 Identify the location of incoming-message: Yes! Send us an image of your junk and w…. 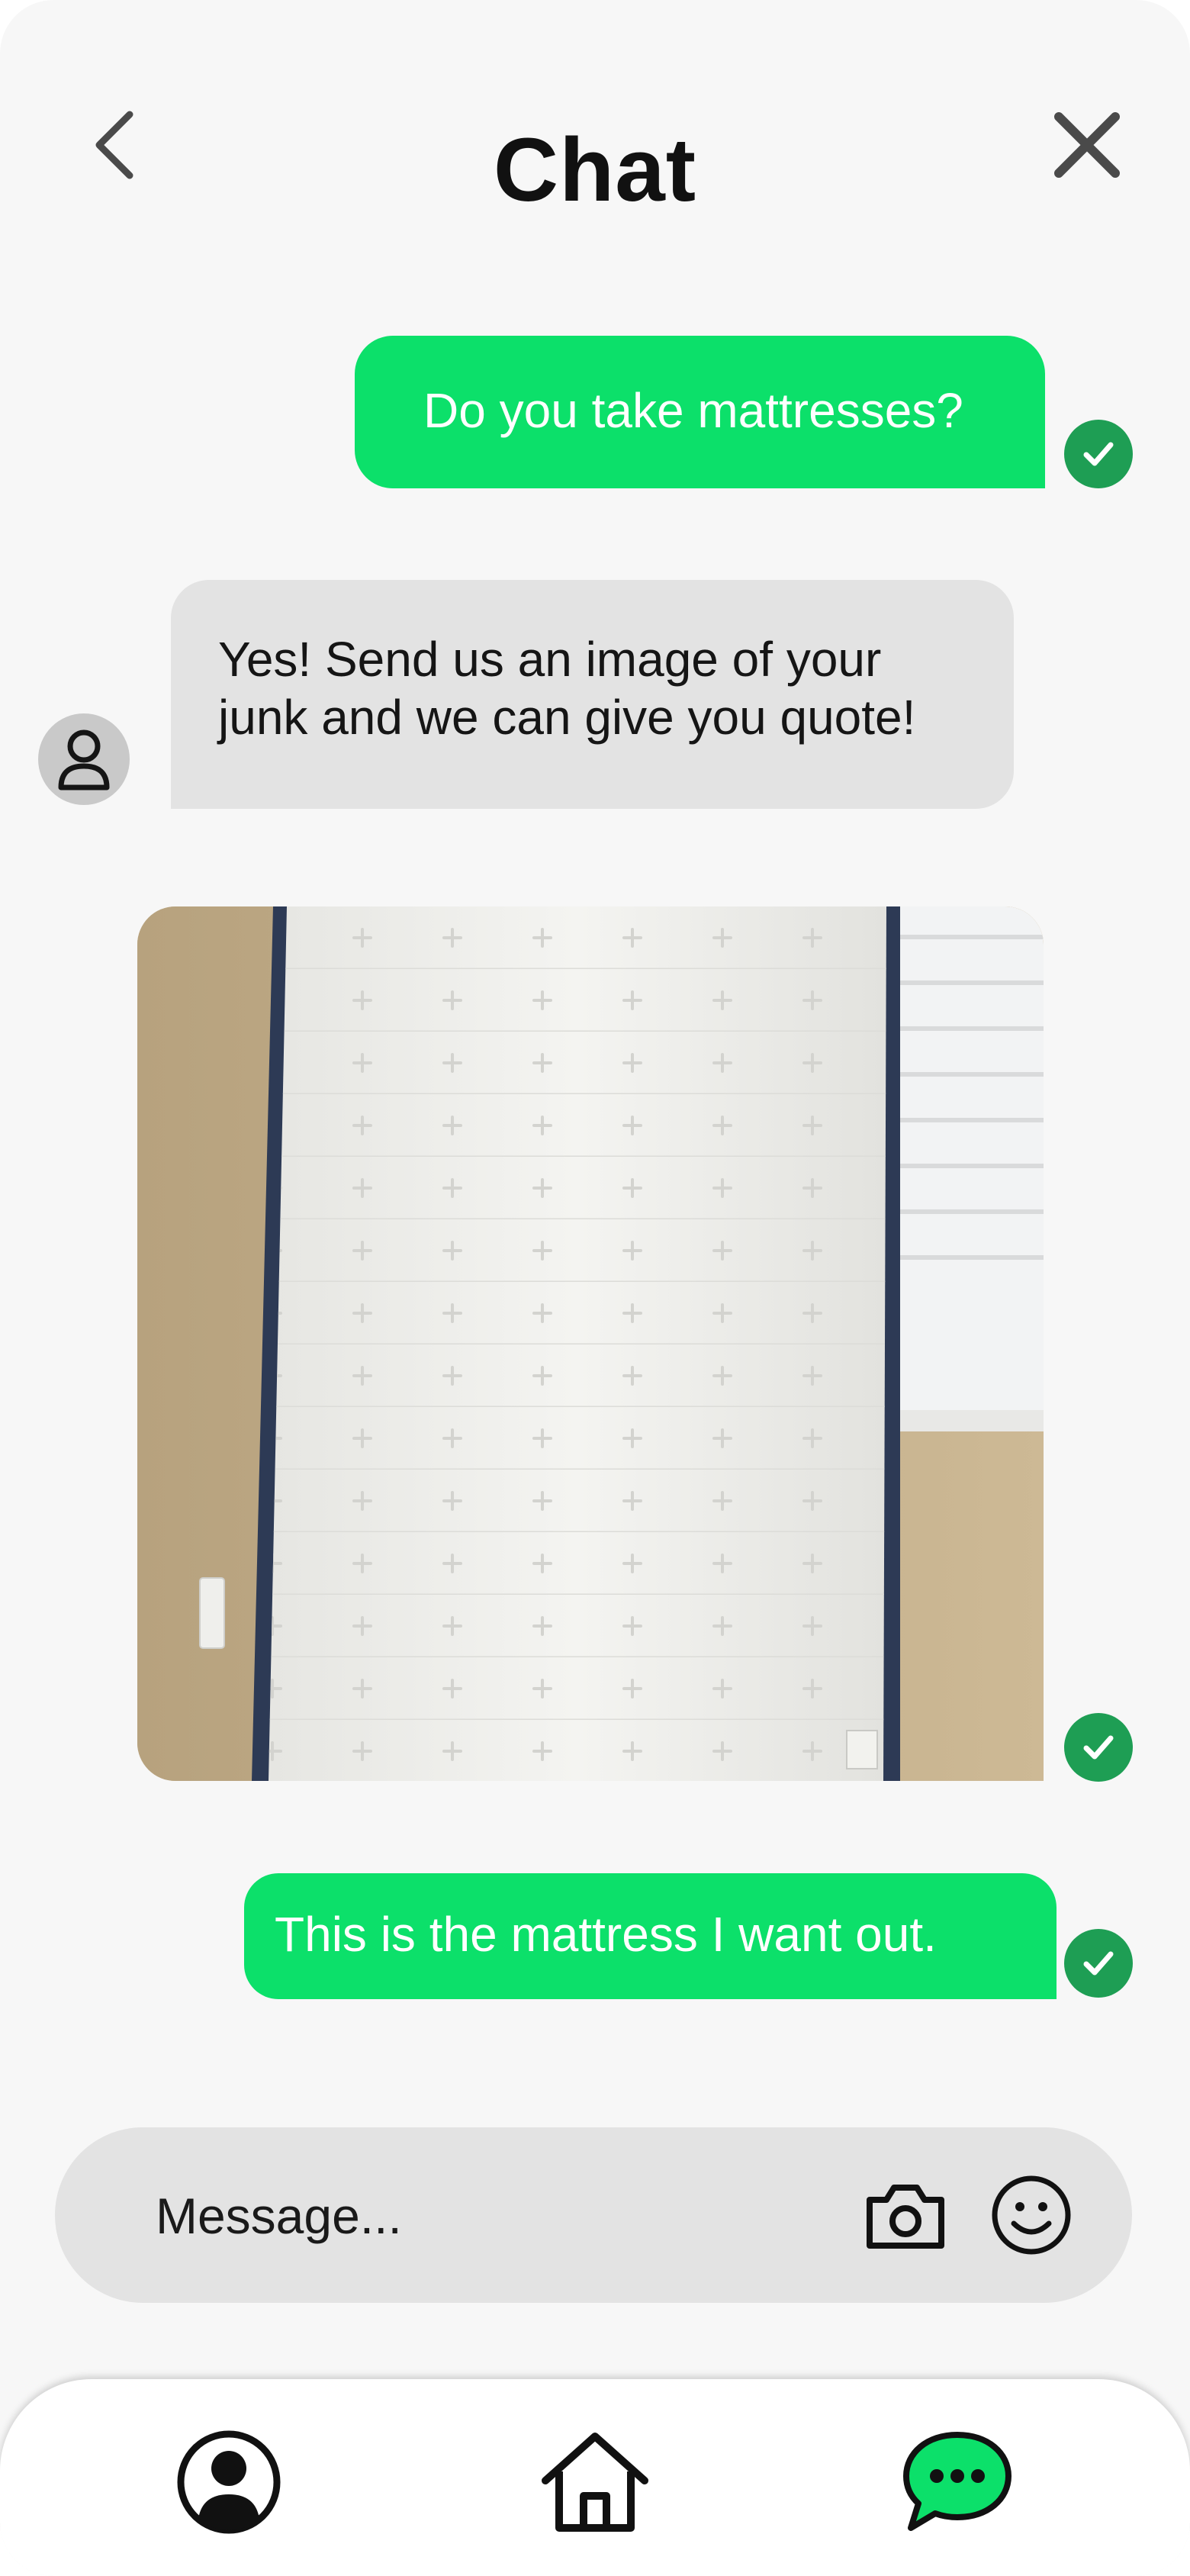
(592, 694).